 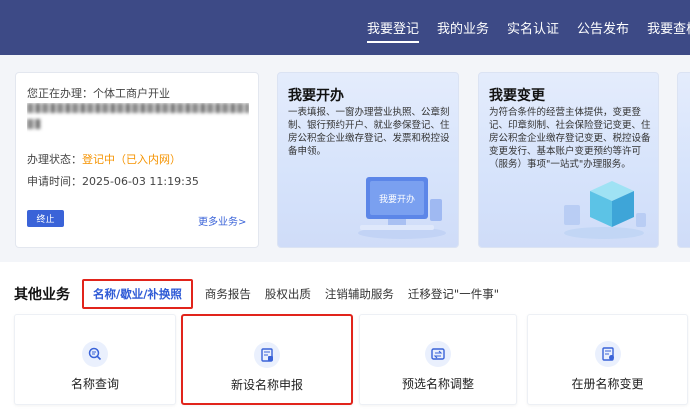 I want to click on apply-time-value: 2025-06-03 11:19:35, so click(x=140, y=181).